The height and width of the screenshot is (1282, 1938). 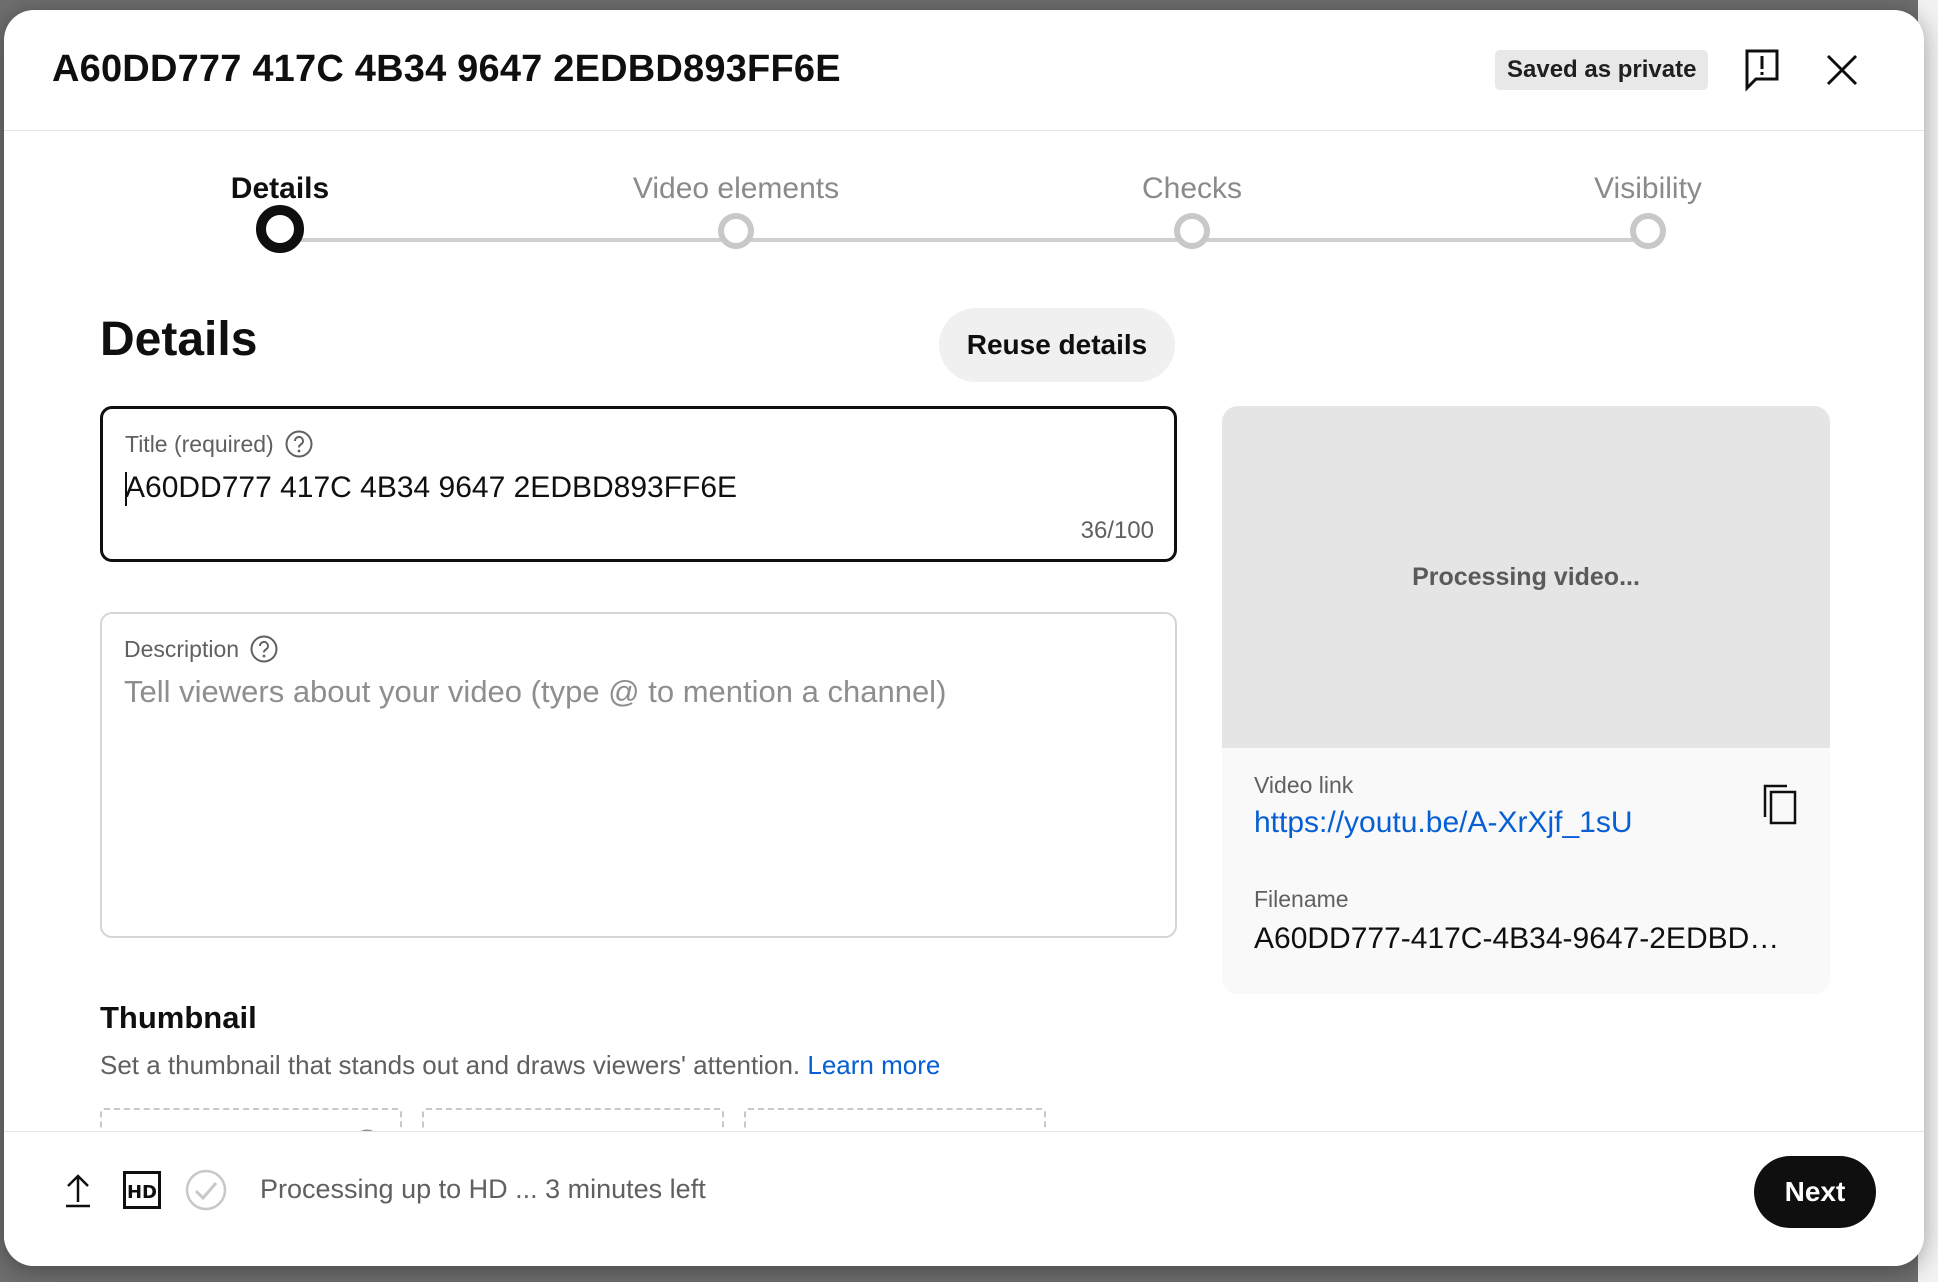 I want to click on close-icon, so click(x=1842, y=70).